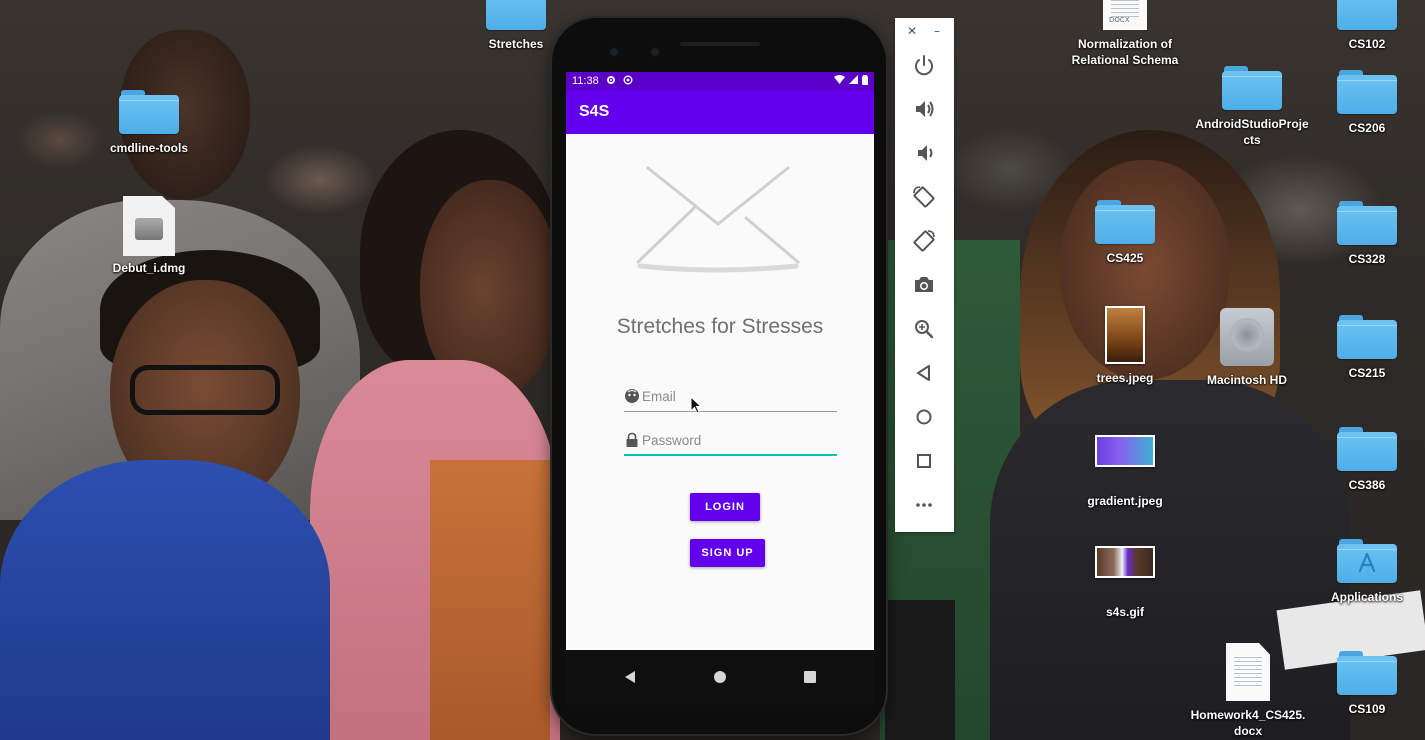  What do you see at coordinates (585, 81) in the screenshot?
I see `status-time: 11:38` at bounding box center [585, 81].